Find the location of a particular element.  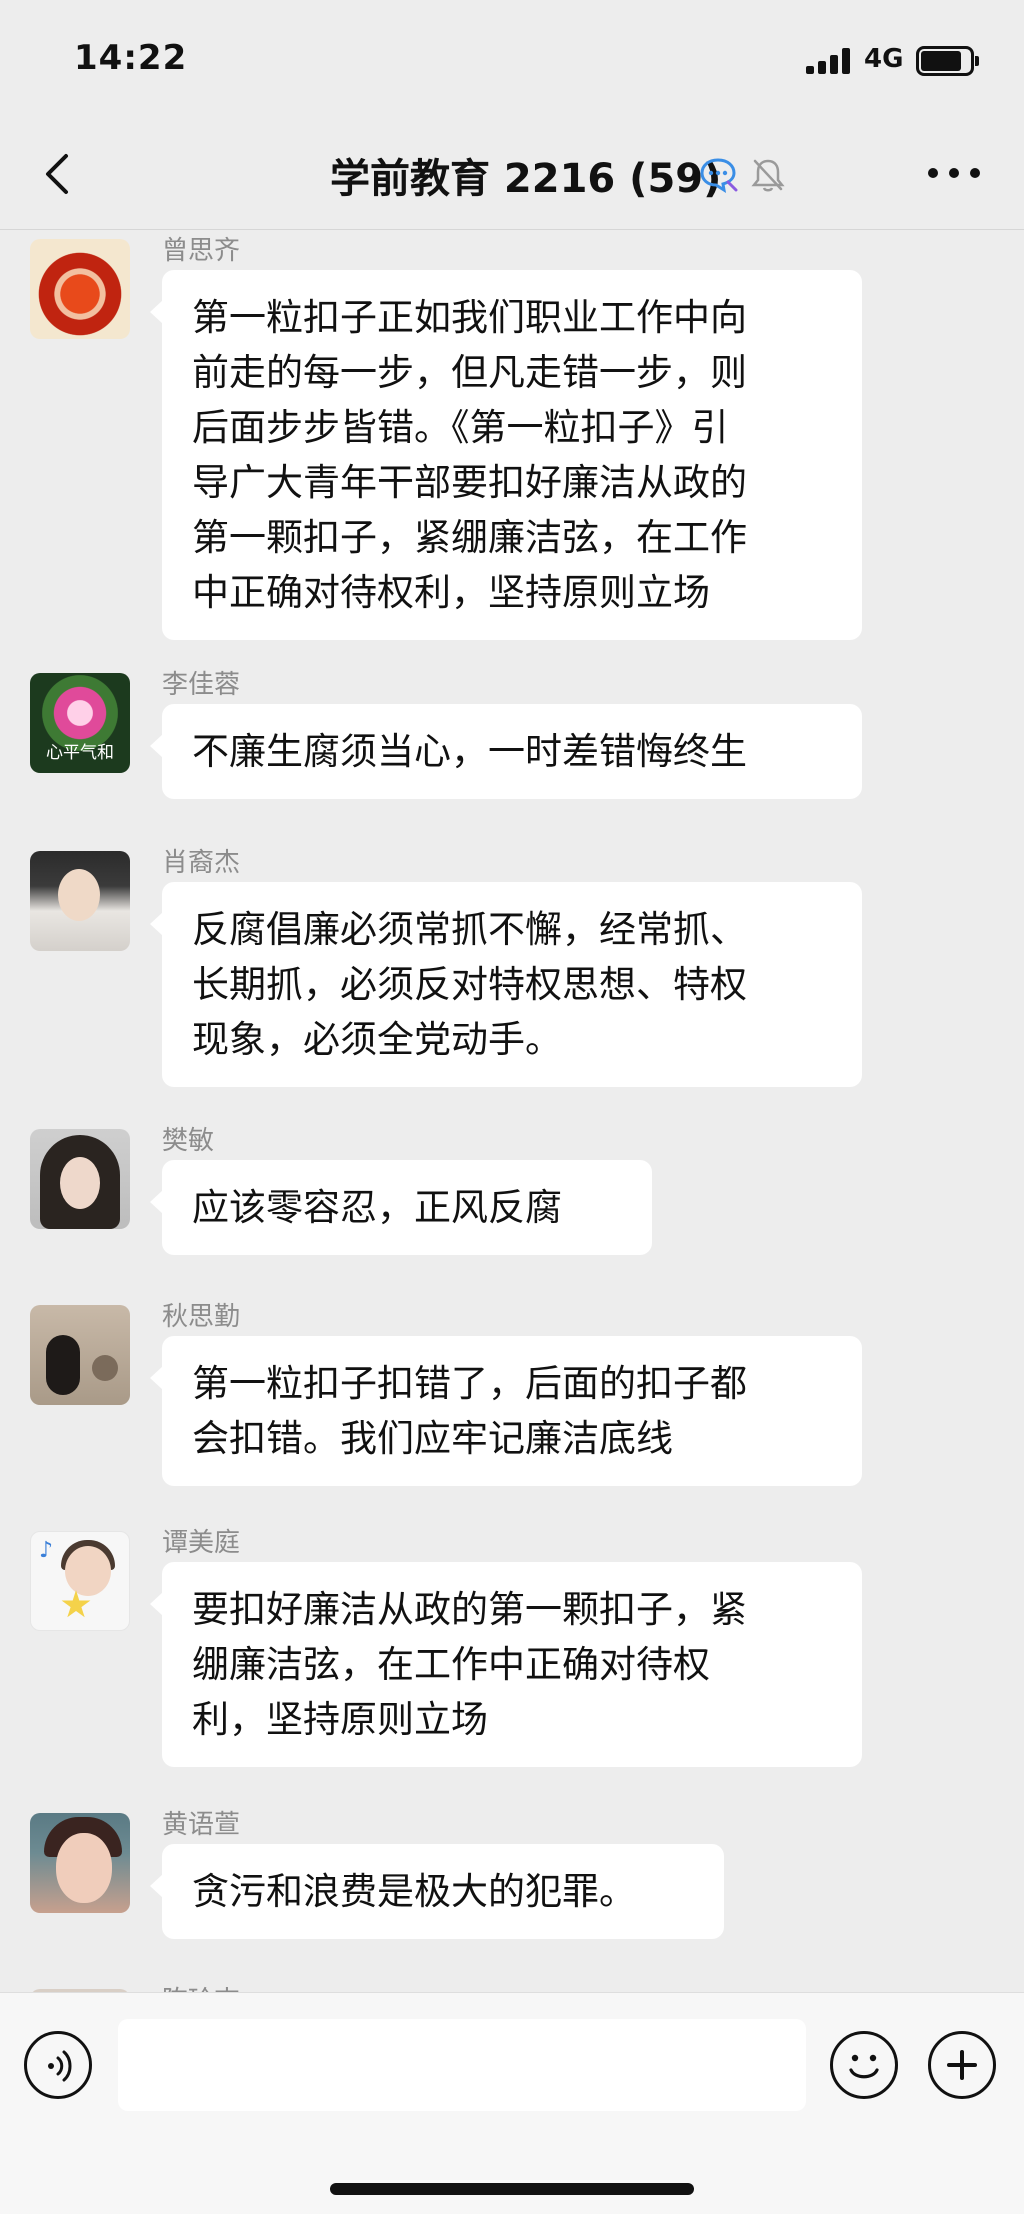

chat-settings-icon is located at coordinates (718, 175).